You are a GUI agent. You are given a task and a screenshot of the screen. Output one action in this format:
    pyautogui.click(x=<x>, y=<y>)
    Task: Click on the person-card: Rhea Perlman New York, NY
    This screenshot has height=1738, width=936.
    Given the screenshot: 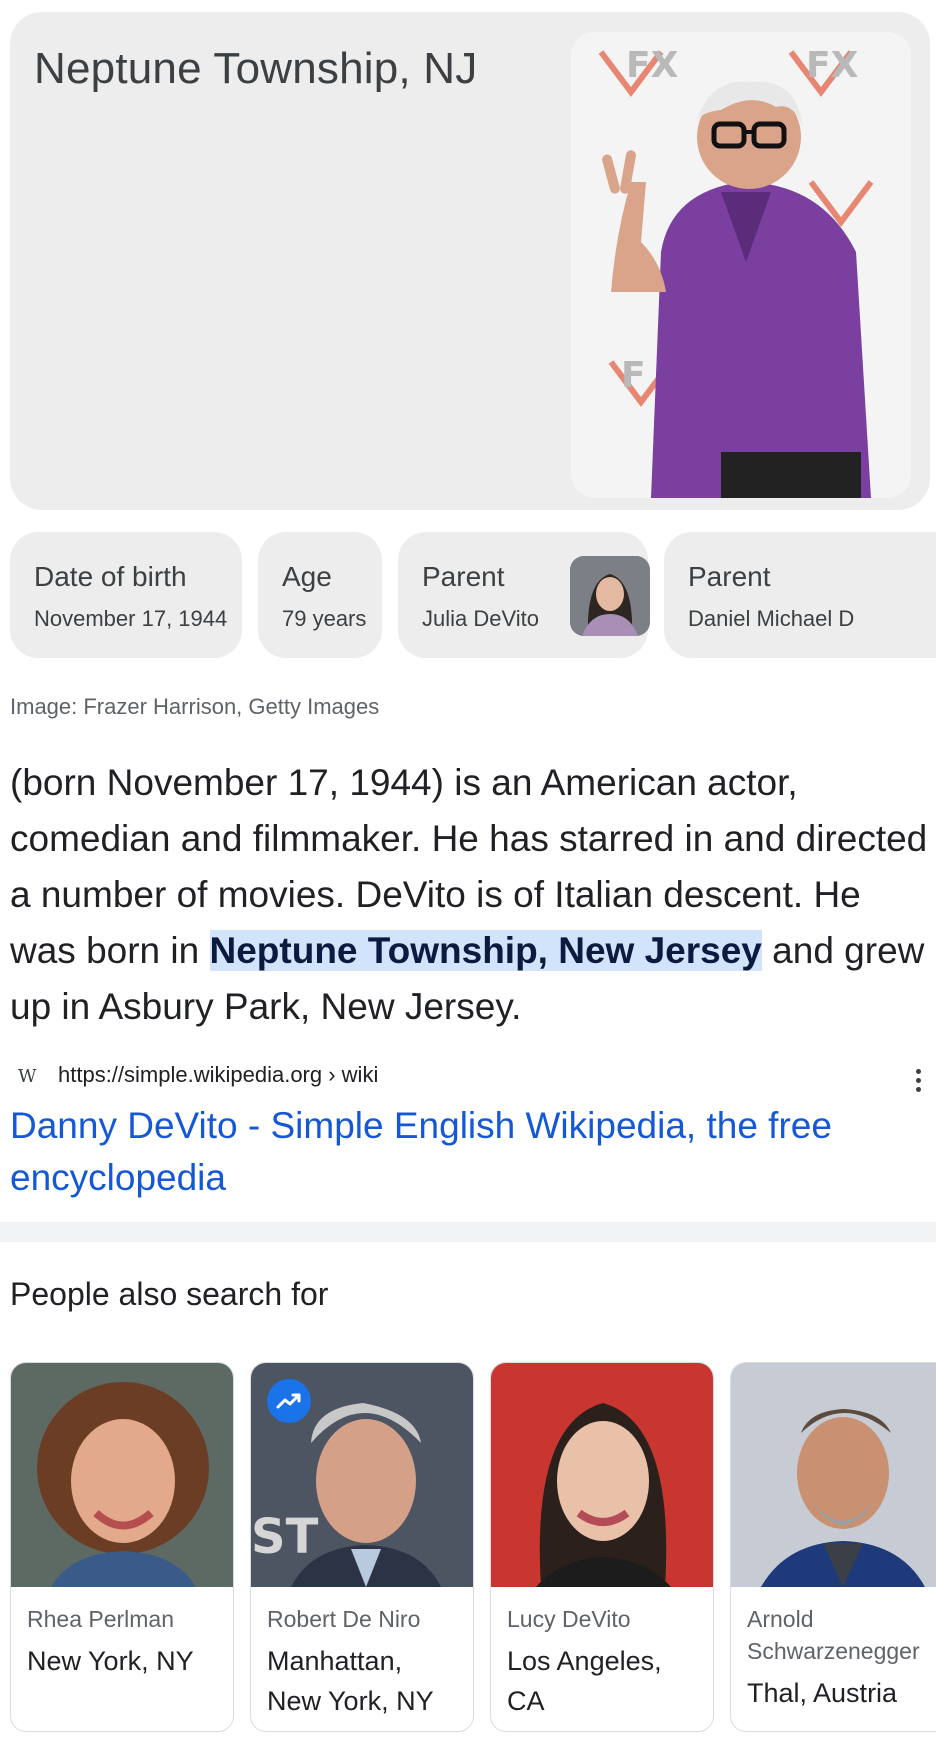 What is the action you would take?
    pyautogui.click(x=122, y=1547)
    